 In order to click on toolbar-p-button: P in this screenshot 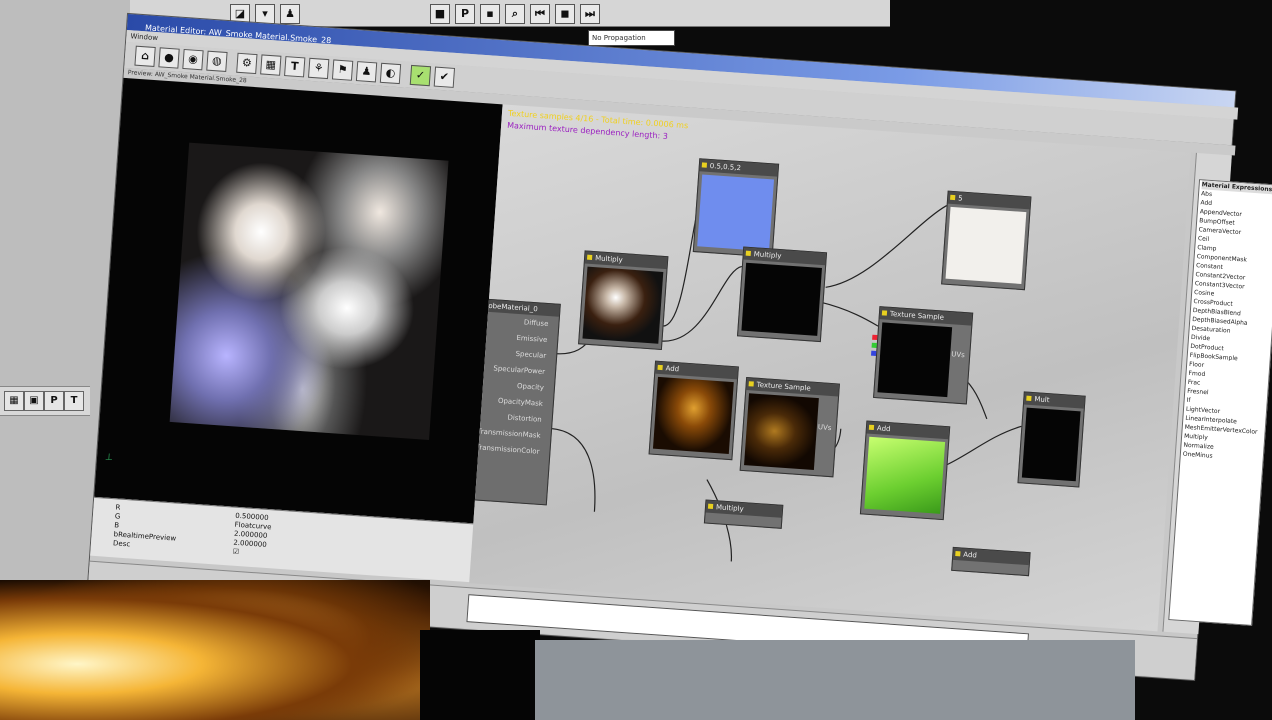, I will do `click(465, 14)`.